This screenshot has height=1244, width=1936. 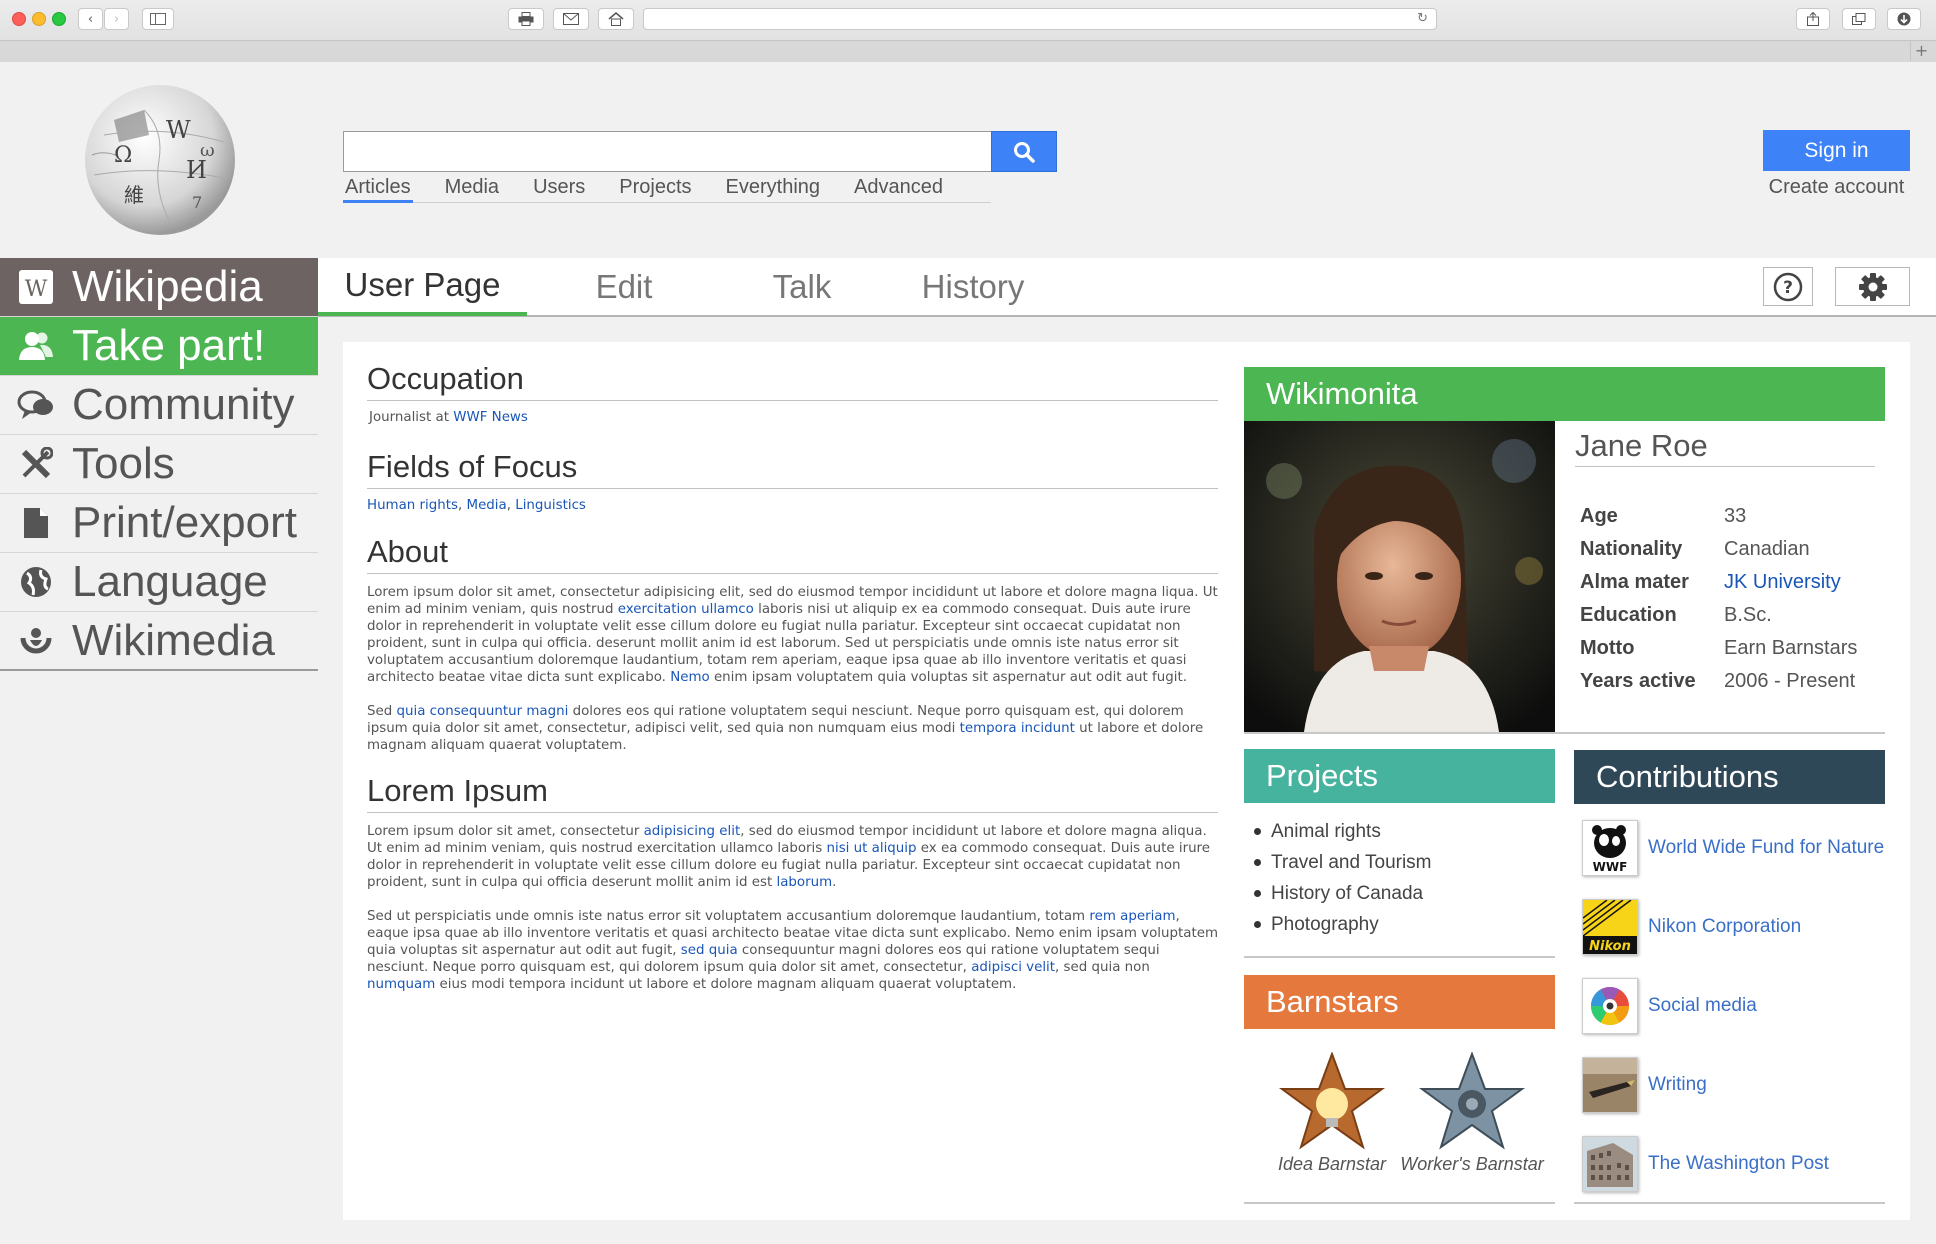 What do you see at coordinates (667, 151) in the screenshot?
I see `search-input` at bounding box center [667, 151].